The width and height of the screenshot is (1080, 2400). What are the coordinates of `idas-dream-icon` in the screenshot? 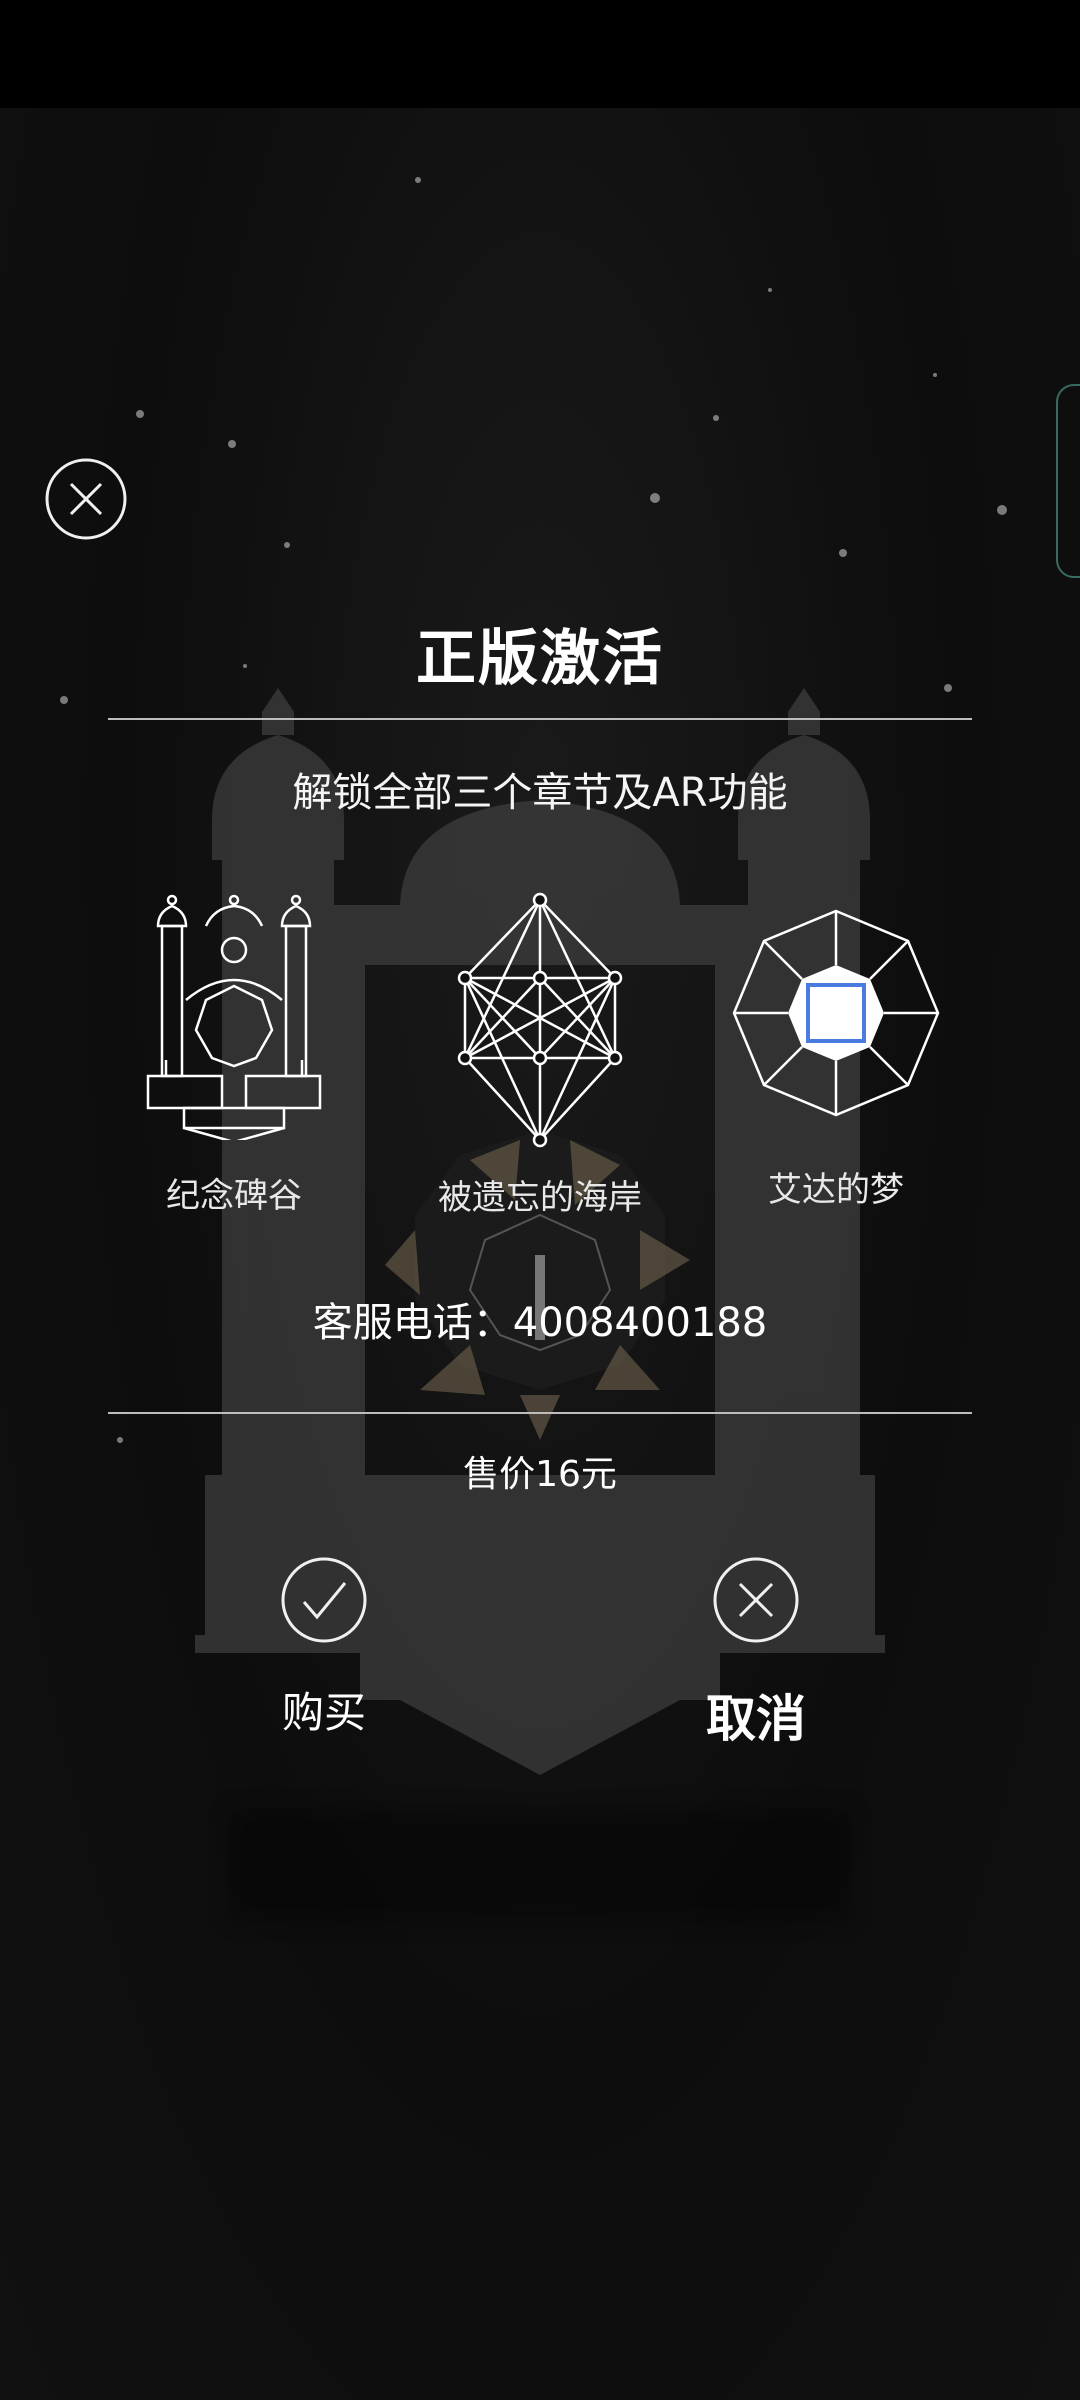 It's located at (836, 1013).